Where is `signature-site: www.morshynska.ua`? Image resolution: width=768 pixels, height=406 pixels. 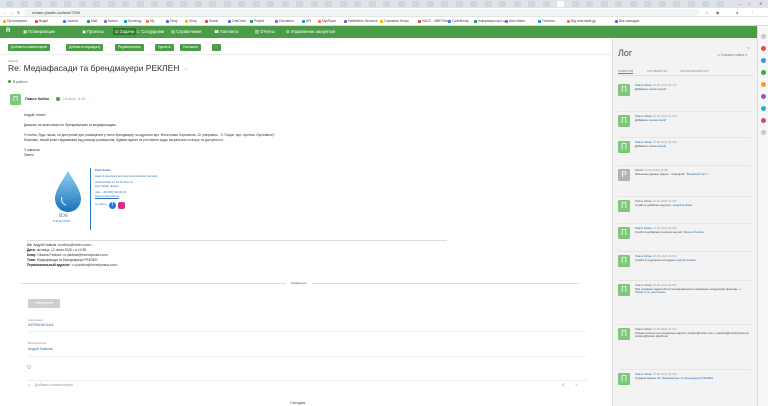 signature-site: www.morshynska.ua is located at coordinates (130, 197).